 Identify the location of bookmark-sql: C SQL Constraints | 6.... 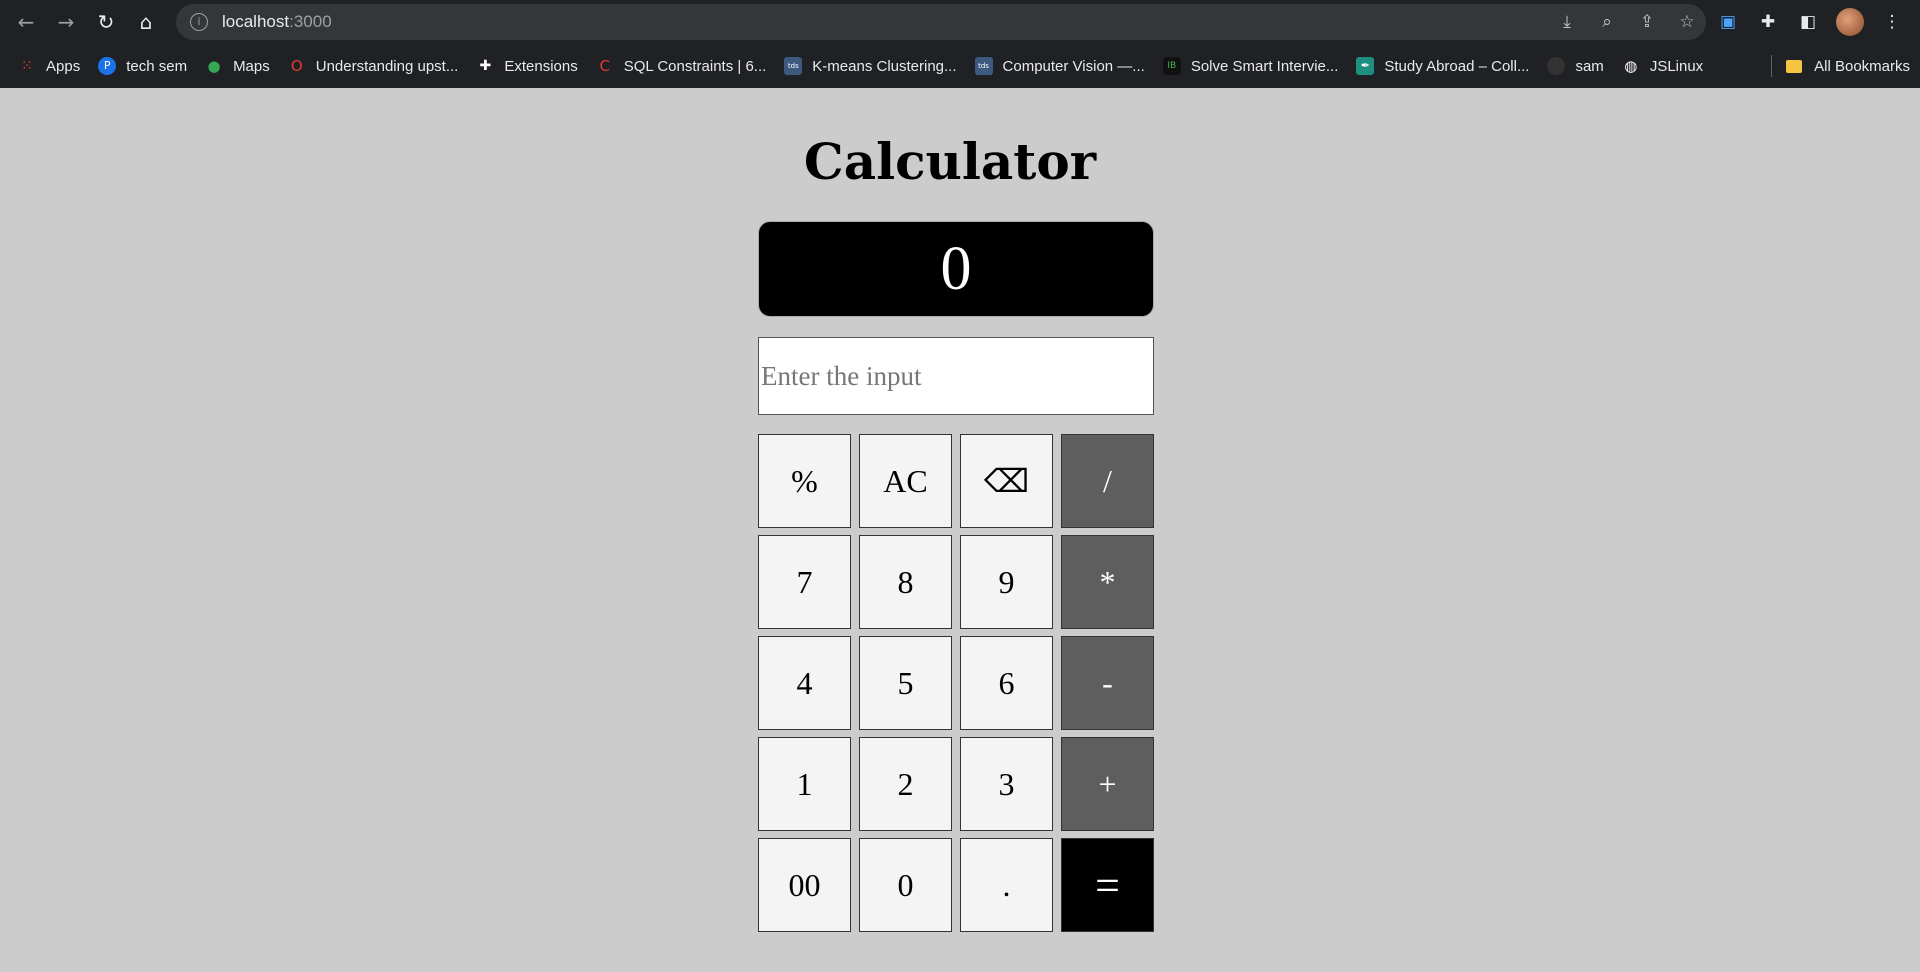
(681, 66).